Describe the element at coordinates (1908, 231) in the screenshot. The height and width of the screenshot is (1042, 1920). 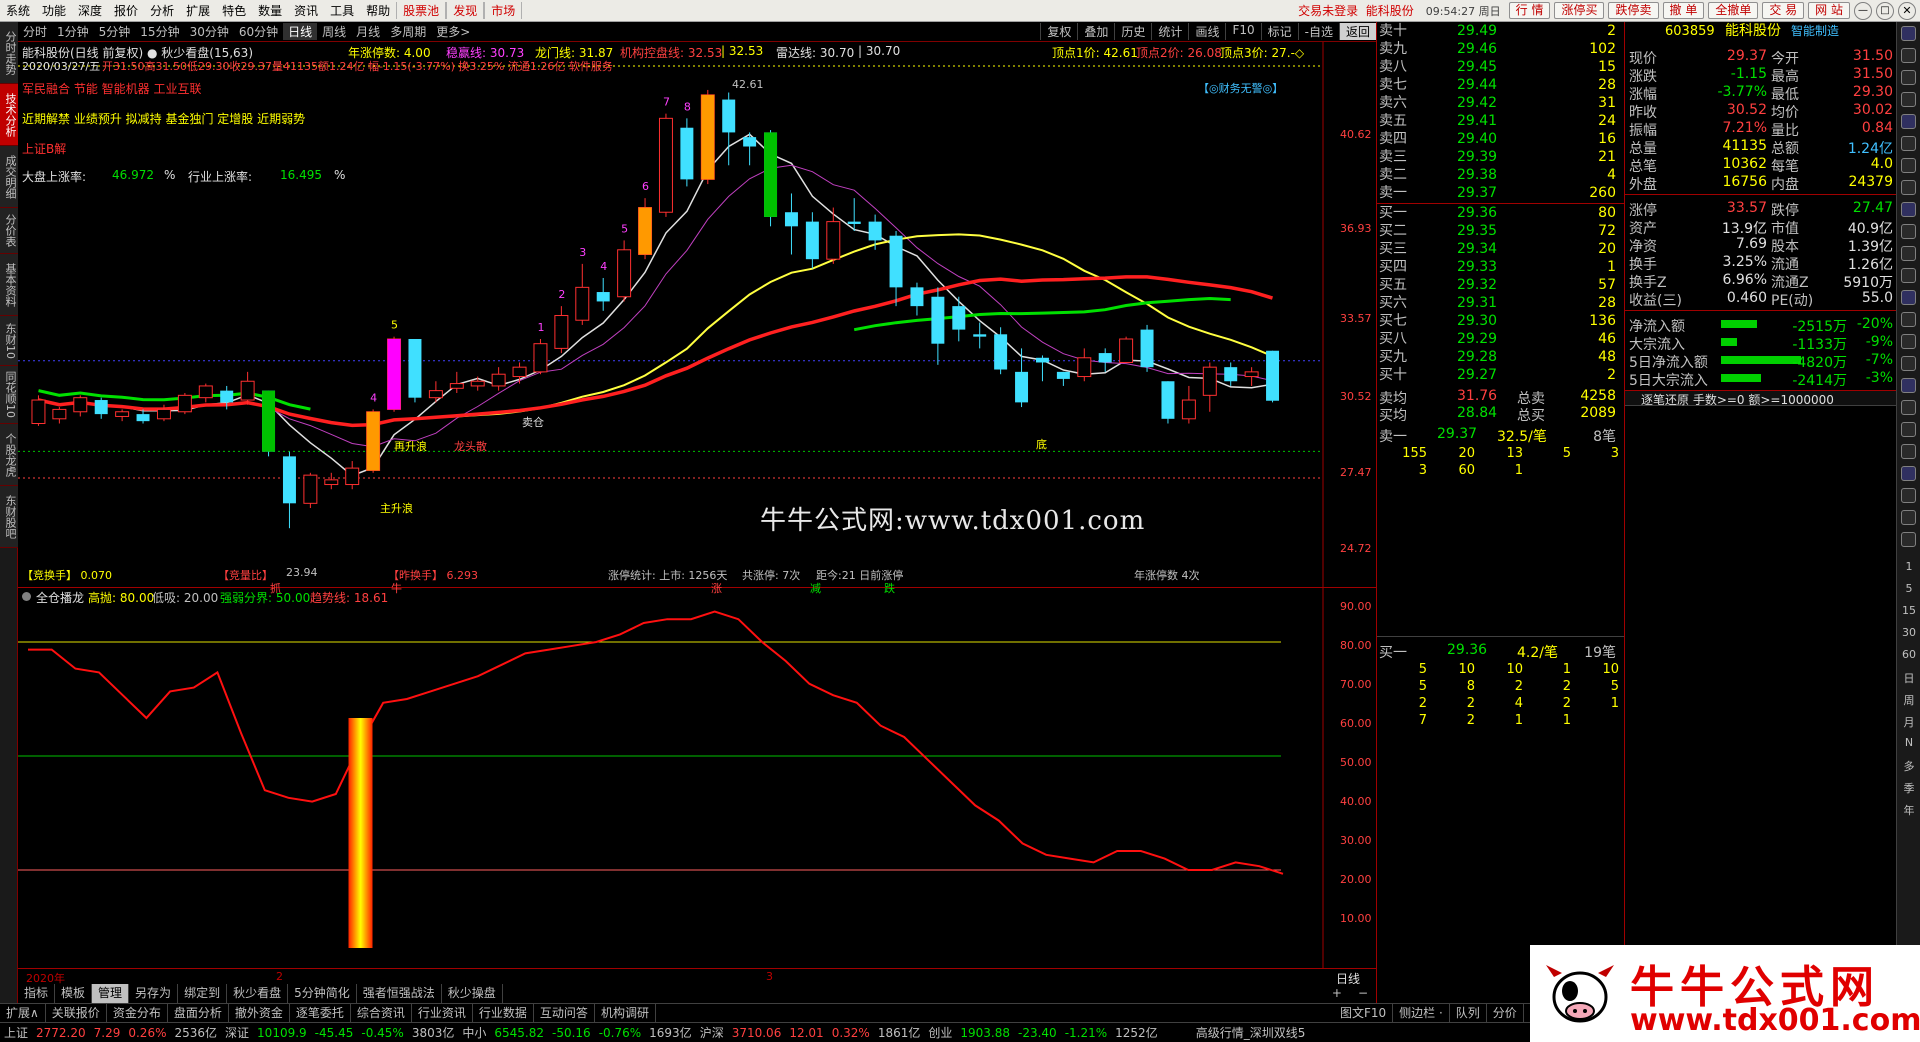
I see `star-icon` at that location.